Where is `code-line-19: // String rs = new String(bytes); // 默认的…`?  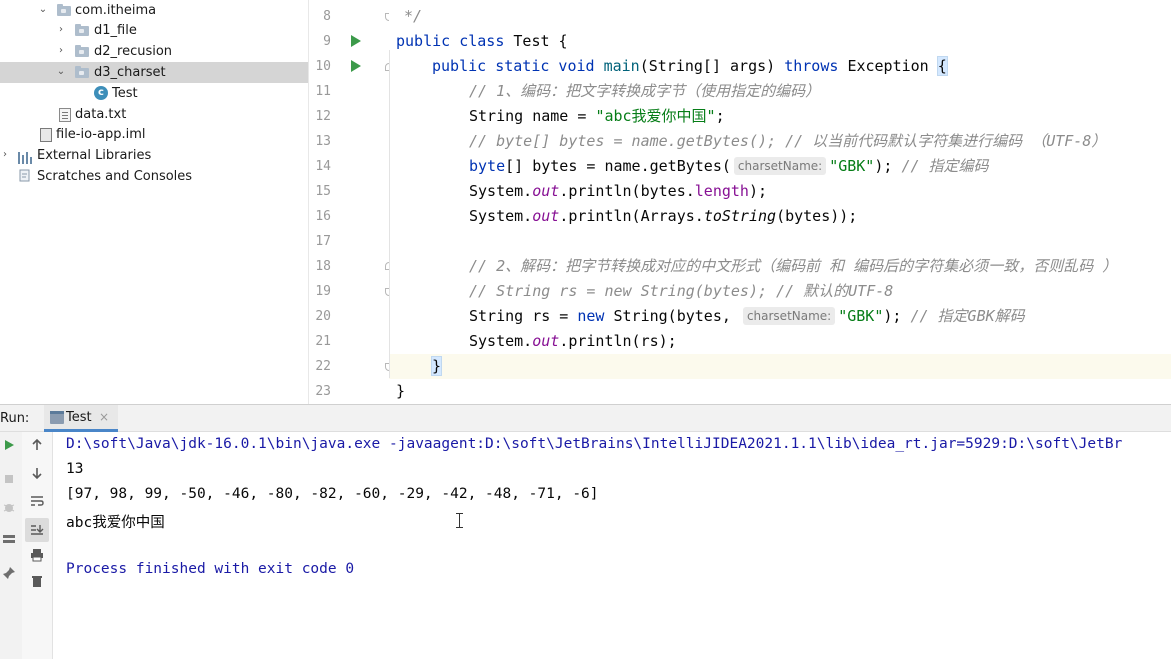
code-line-19: // String rs = new String(bytes); // 默认的… is located at coordinates (681, 291).